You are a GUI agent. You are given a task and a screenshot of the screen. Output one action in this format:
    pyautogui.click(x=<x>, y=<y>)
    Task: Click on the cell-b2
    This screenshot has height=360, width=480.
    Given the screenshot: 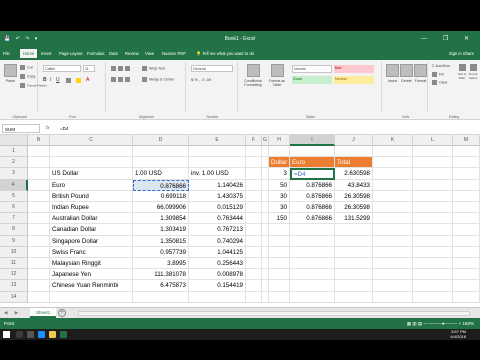 What is the action you would take?
    pyautogui.click(x=39, y=163)
    